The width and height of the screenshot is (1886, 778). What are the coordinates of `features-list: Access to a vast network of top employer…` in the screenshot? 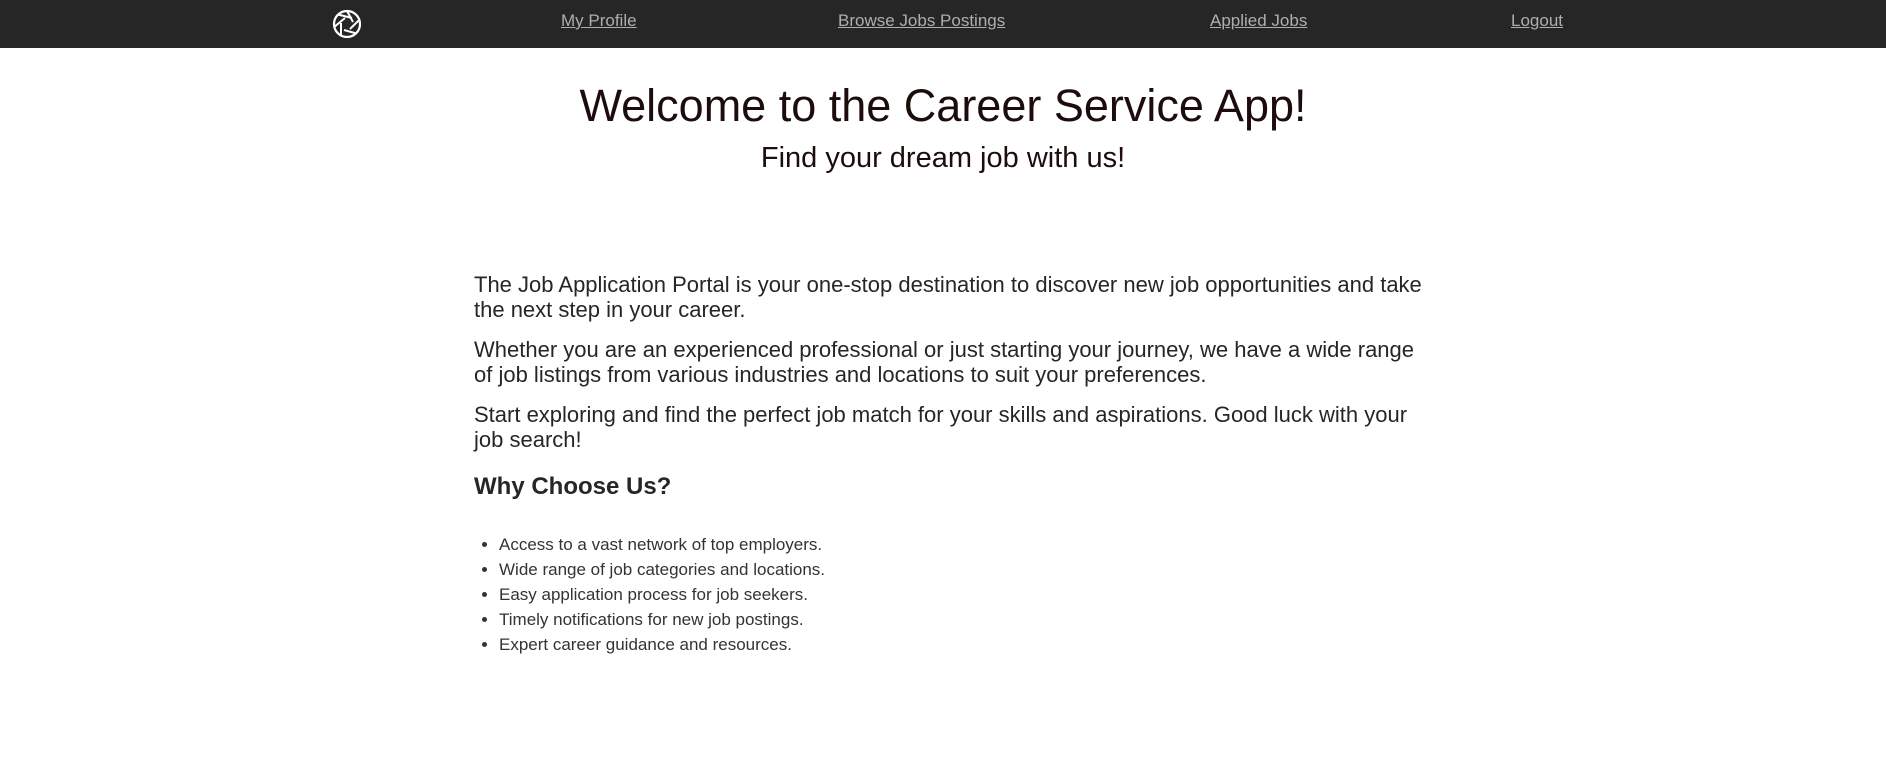 It's located at (954, 594).